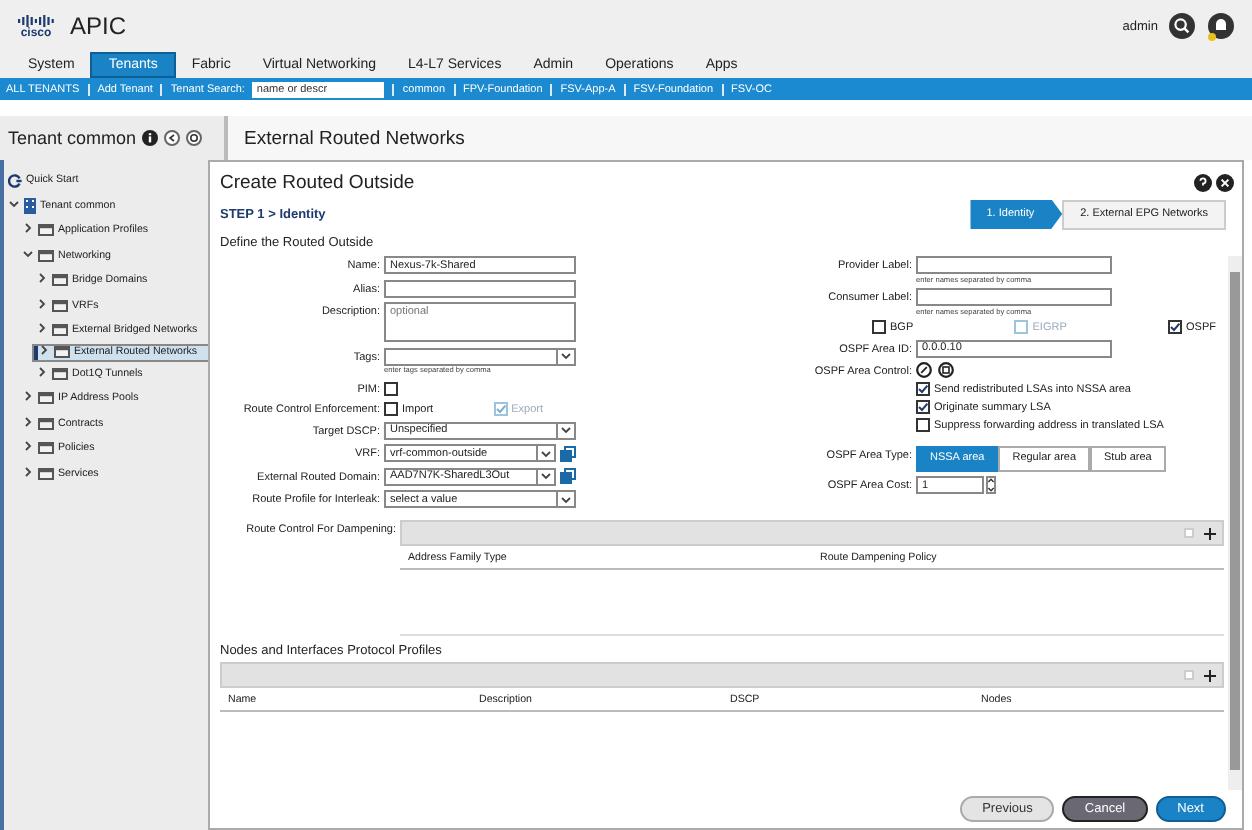 The height and width of the screenshot is (830, 1252). I want to click on logo-bars-icon, so click(36, 20).